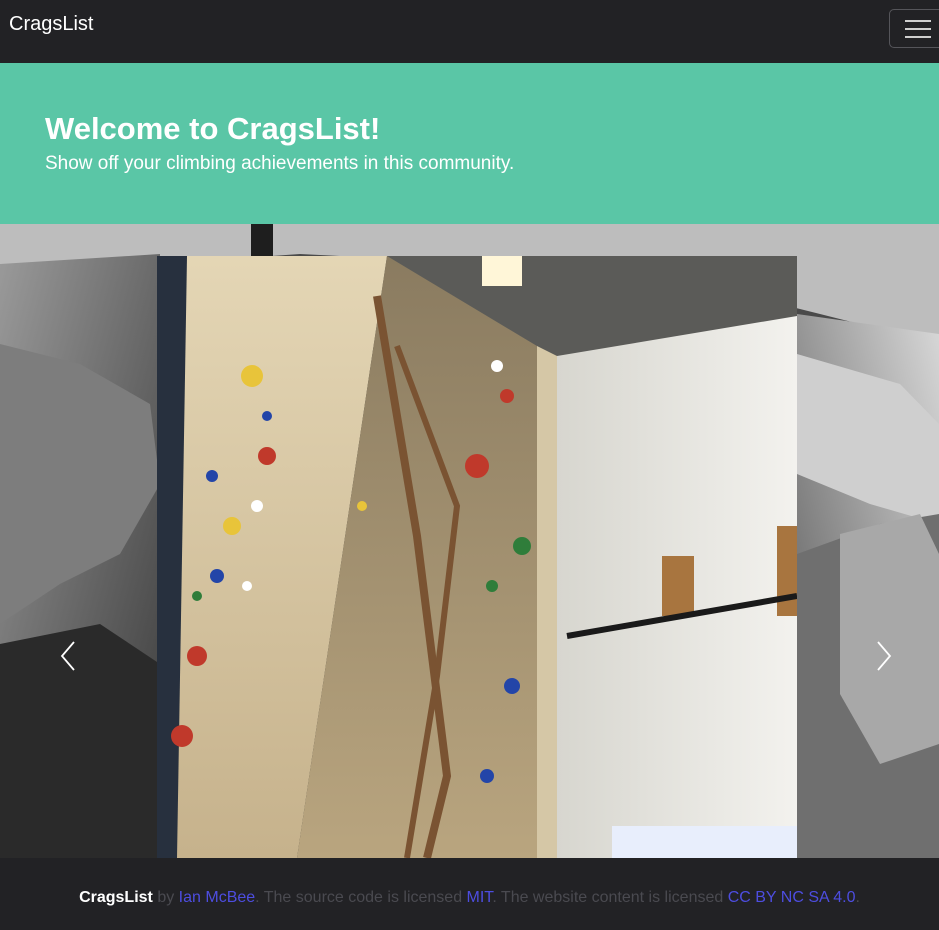 The width and height of the screenshot is (939, 930). What do you see at coordinates (857, 897) in the screenshot?
I see `footer-end-text: .` at bounding box center [857, 897].